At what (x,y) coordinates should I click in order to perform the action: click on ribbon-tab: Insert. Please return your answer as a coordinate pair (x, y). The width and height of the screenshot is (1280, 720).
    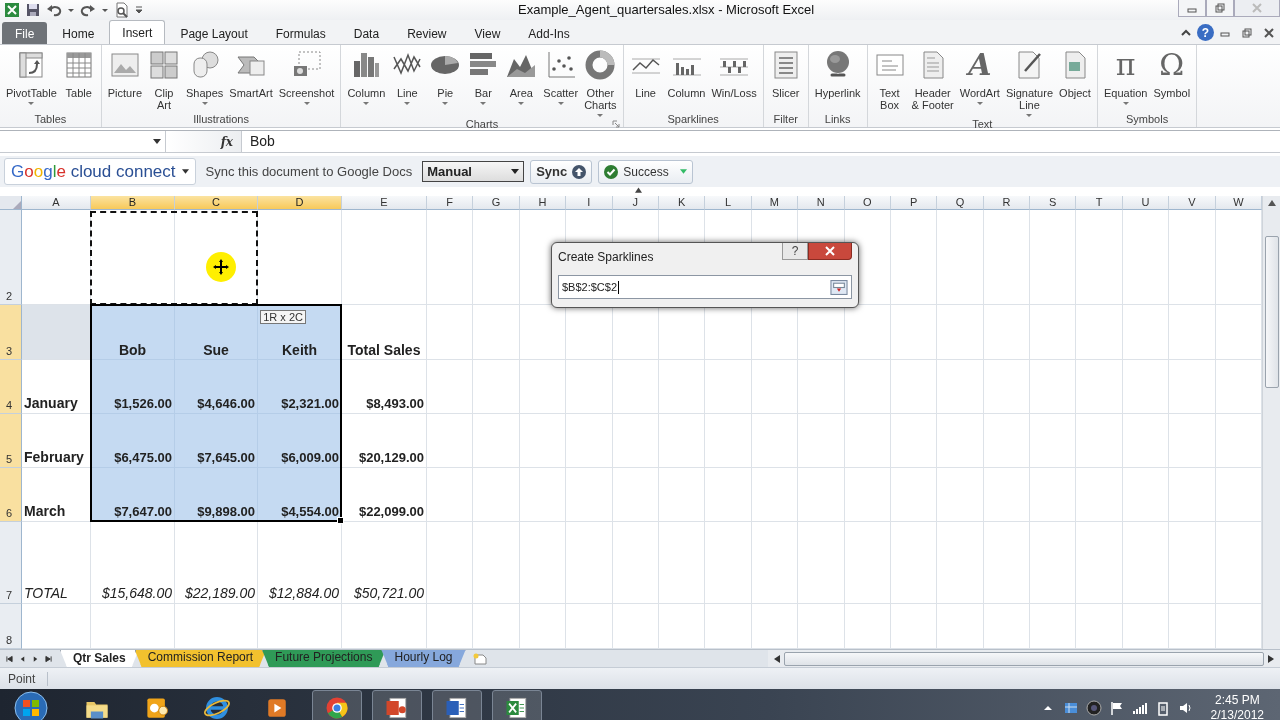
    Looking at the image, I should click on (137, 32).